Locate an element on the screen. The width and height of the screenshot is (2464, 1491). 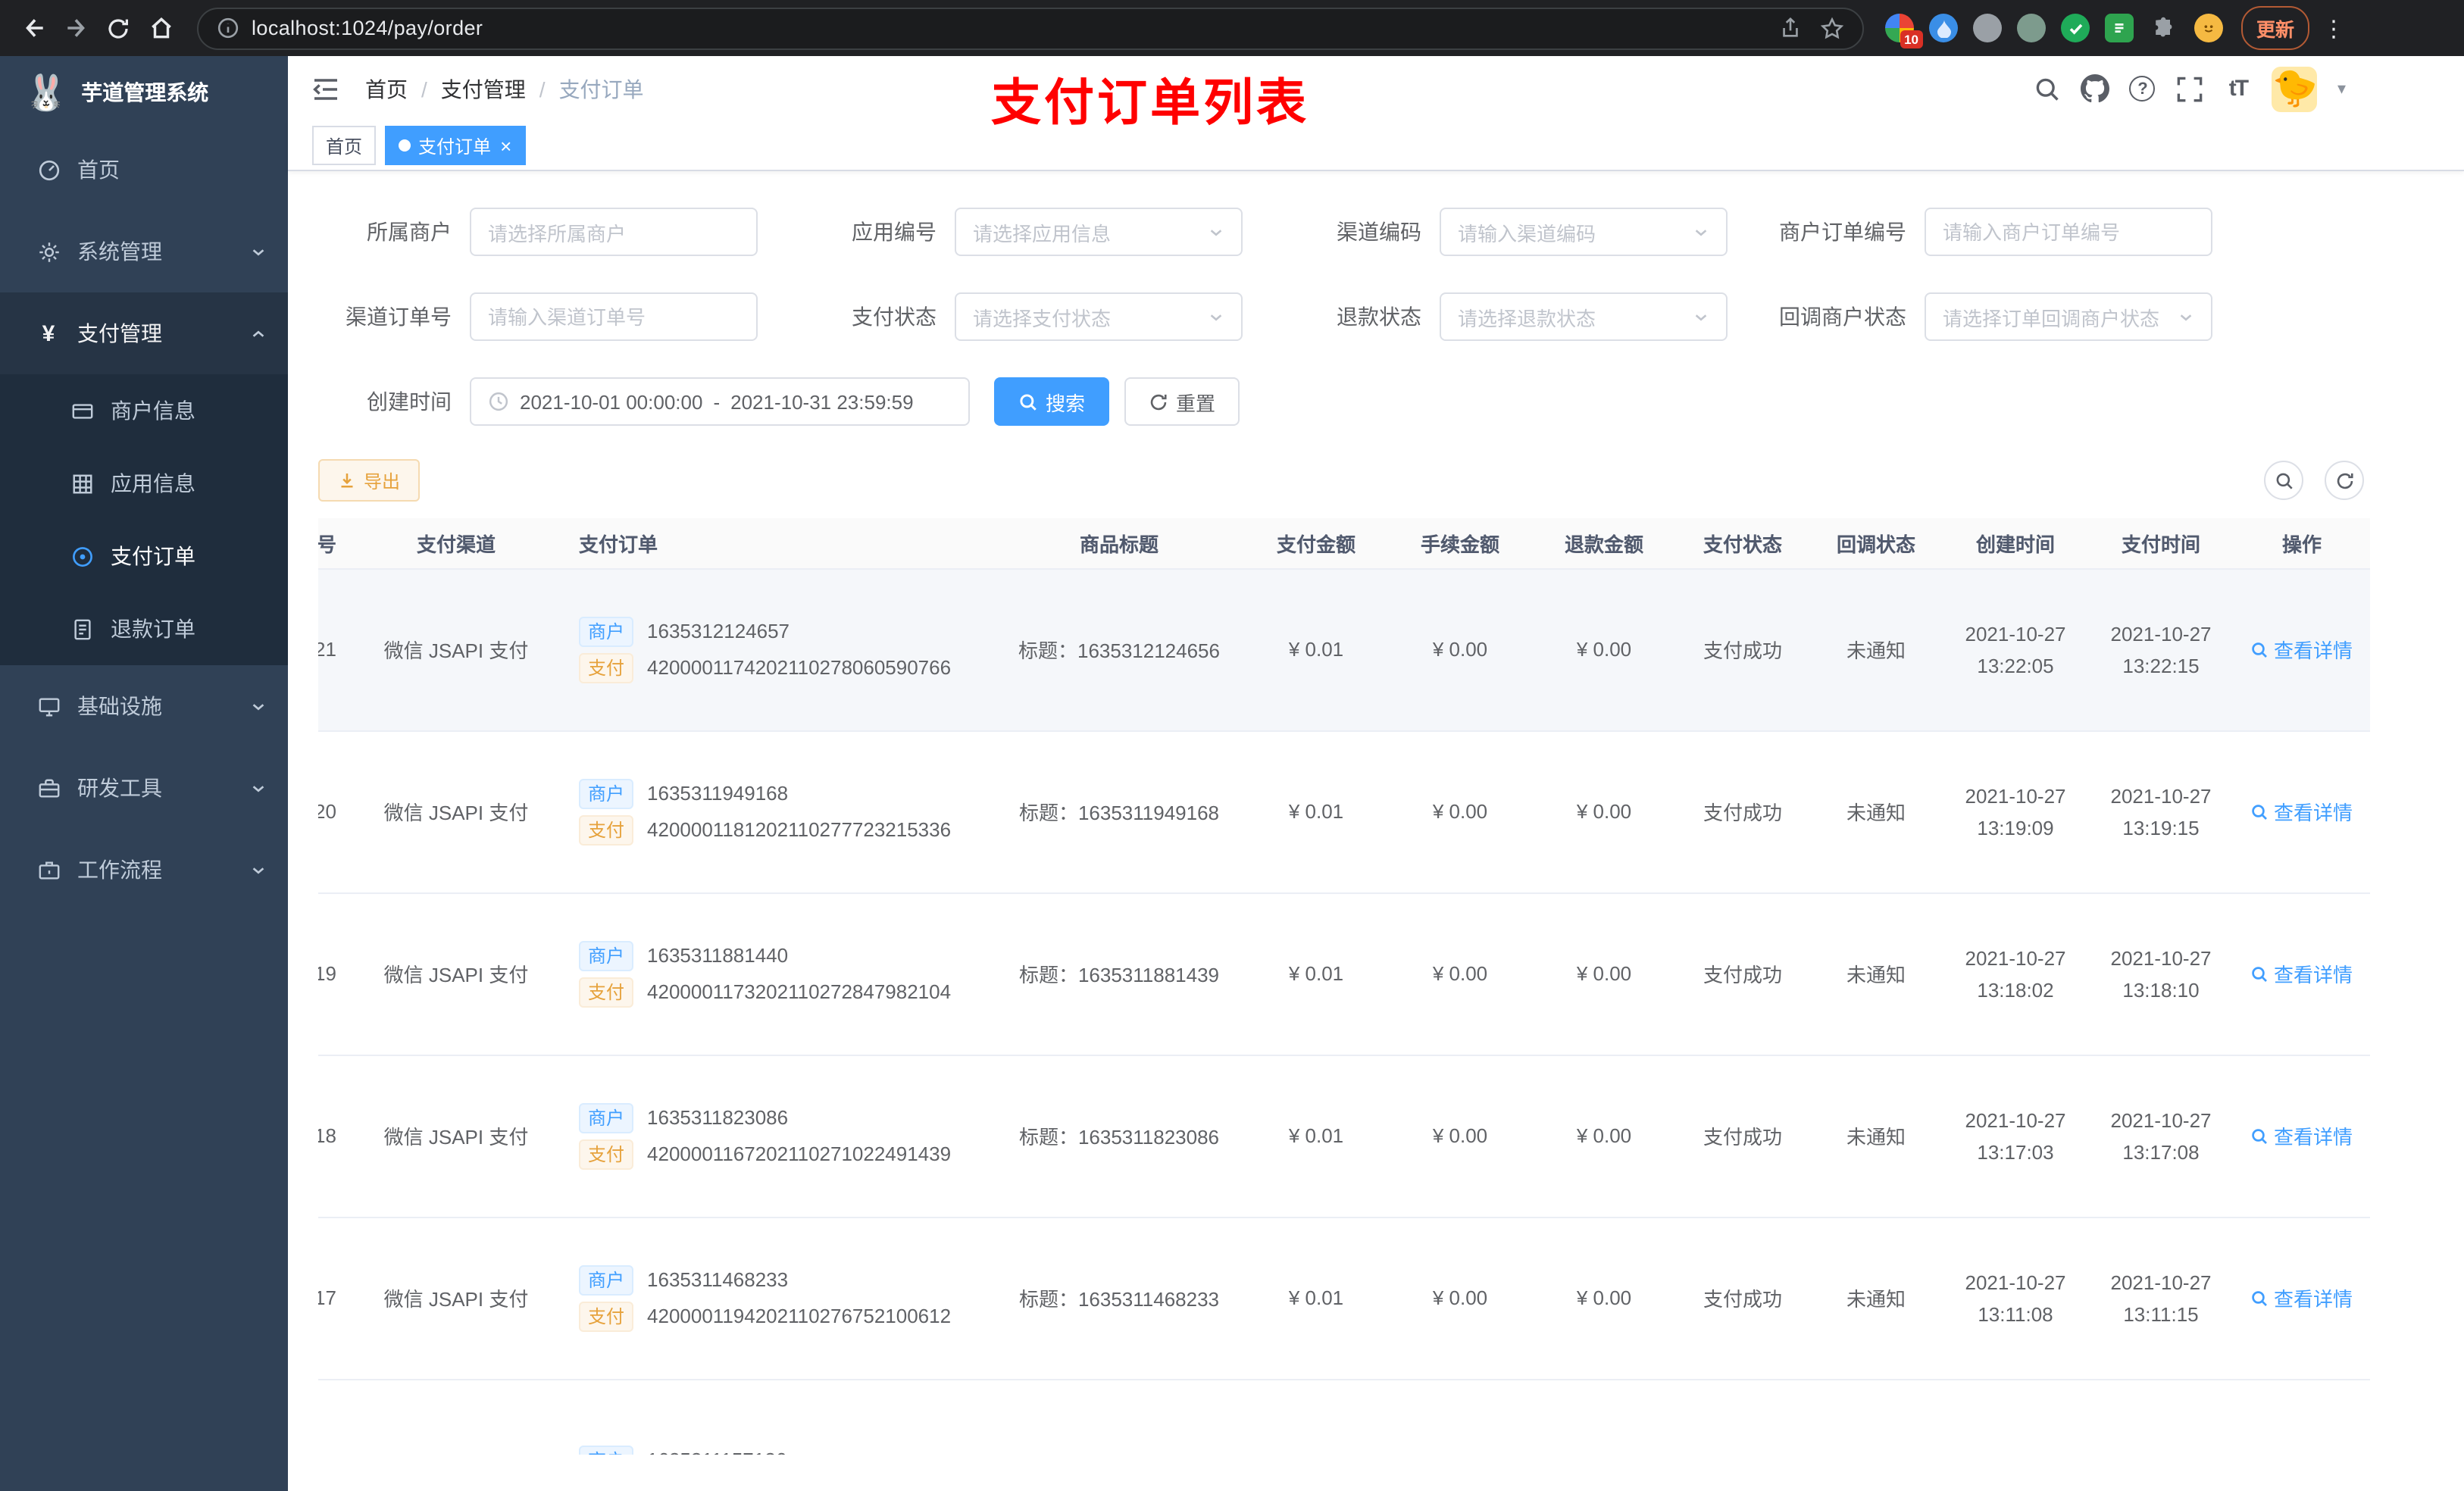
tab-home: 首页 is located at coordinates (344, 145).